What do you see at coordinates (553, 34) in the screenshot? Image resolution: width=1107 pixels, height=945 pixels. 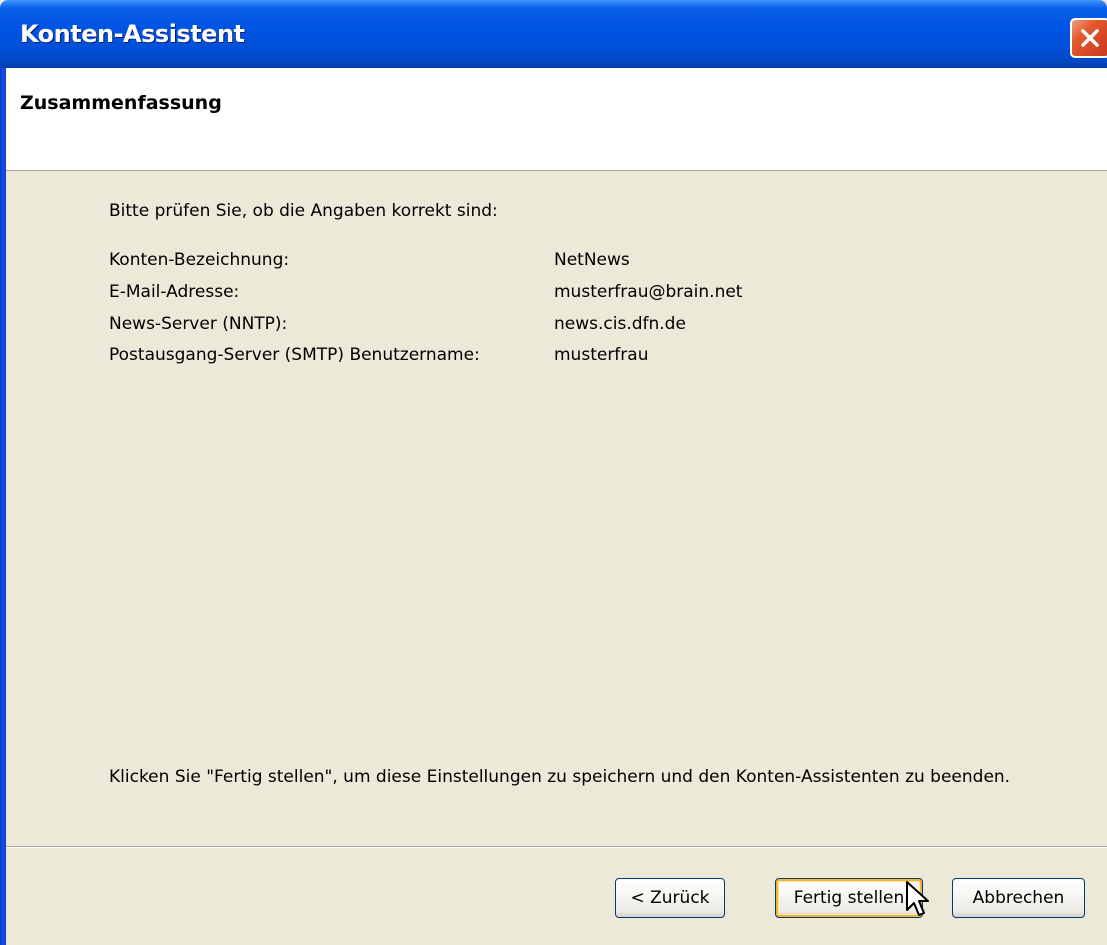 I see `title-bar: Konten-Assistent` at bounding box center [553, 34].